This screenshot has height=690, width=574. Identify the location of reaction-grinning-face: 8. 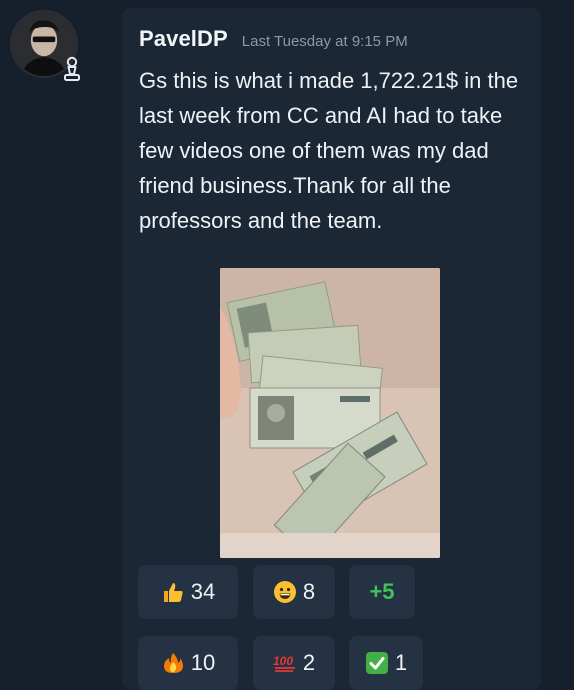
(294, 592).